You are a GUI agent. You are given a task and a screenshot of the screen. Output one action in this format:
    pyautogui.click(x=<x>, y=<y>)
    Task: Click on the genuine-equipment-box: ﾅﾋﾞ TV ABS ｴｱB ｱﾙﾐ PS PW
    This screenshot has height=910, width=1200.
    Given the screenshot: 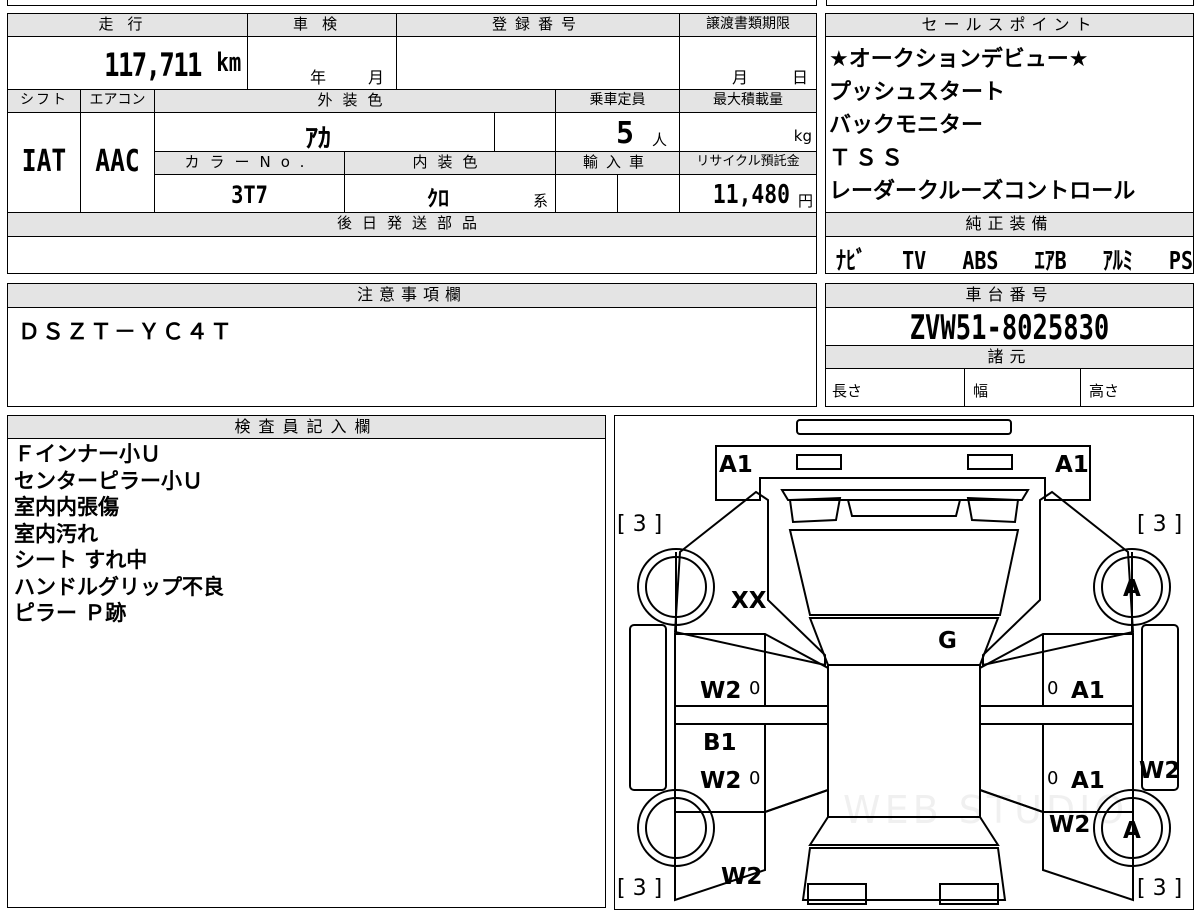 What is the action you would take?
    pyautogui.click(x=1009, y=255)
    